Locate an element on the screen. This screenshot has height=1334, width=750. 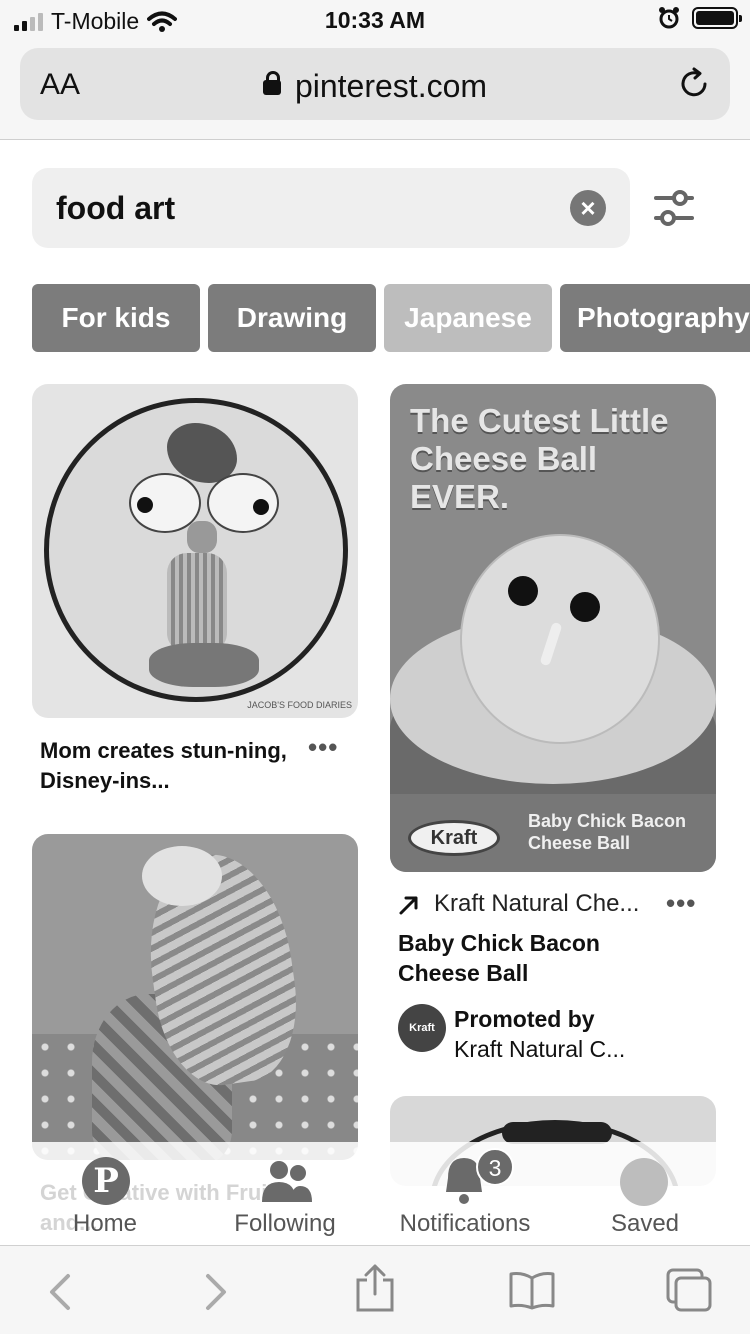
pinterest-logo-icon: P is located at coordinates (106, 1181).